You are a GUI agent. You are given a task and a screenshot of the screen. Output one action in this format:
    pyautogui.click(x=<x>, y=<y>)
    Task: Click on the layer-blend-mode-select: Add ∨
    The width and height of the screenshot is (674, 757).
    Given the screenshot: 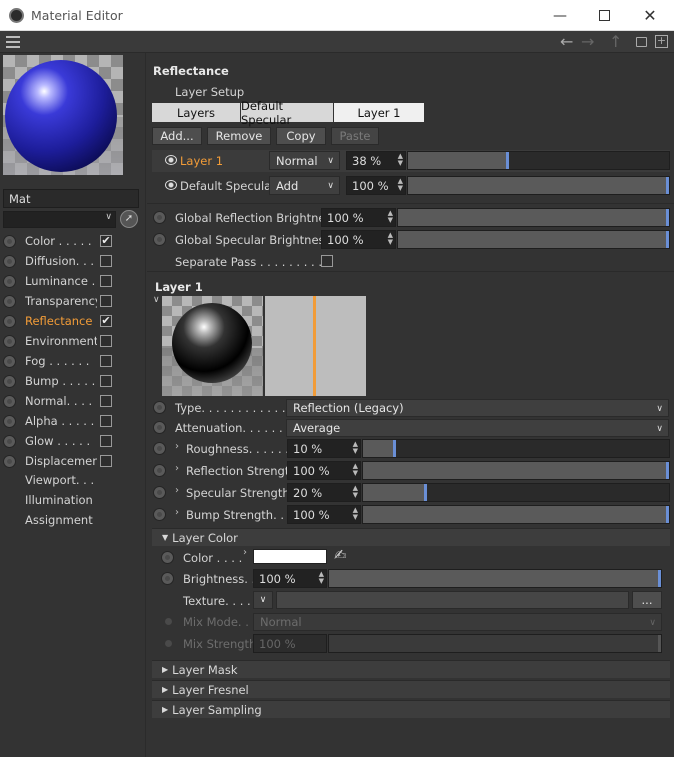 What is the action you would take?
    pyautogui.click(x=304, y=185)
    